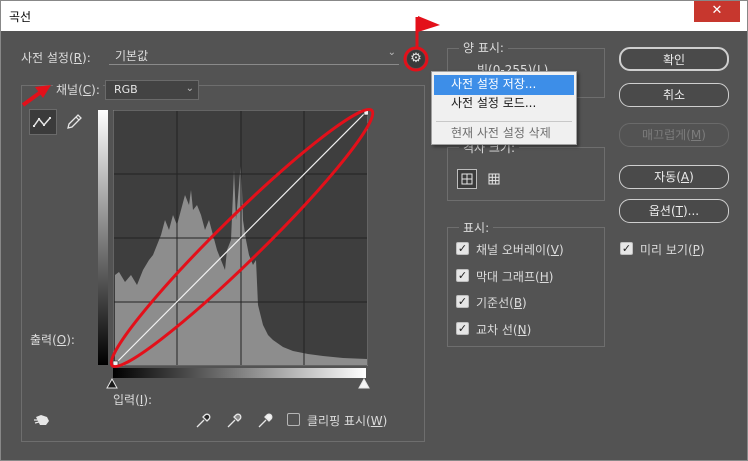 This screenshot has height=461, width=748. I want to click on close-icon: ✕, so click(717, 10).